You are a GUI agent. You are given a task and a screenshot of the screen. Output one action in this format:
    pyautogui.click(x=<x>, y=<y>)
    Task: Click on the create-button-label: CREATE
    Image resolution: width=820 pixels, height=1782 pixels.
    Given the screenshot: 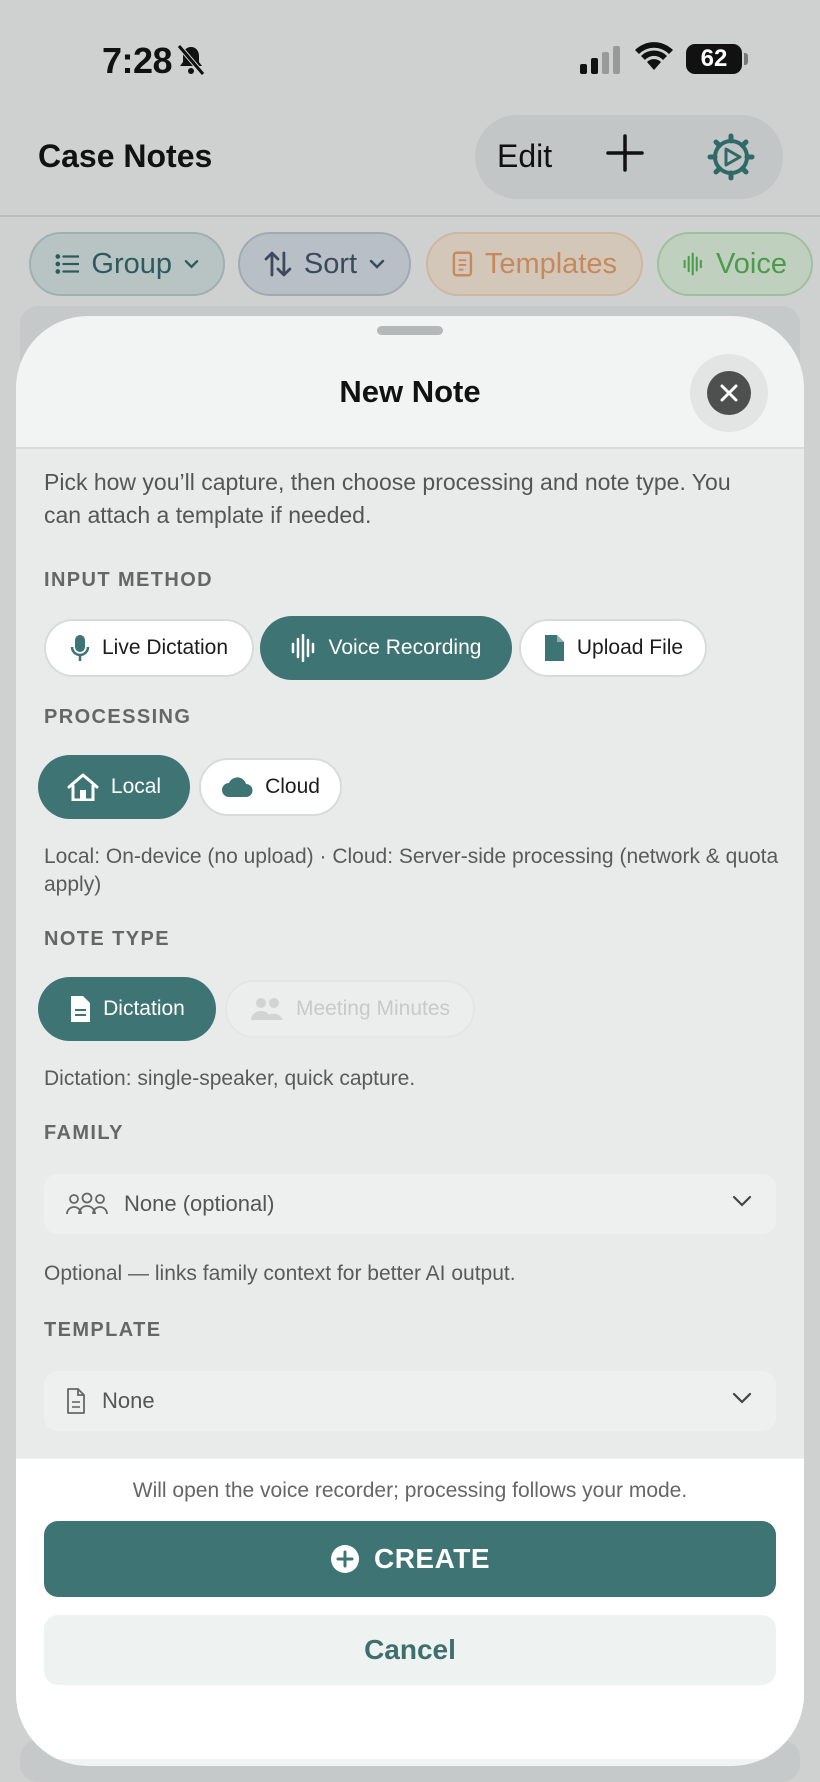 What is the action you would take?
    pyautogui.click(x=432, y=1558)
    